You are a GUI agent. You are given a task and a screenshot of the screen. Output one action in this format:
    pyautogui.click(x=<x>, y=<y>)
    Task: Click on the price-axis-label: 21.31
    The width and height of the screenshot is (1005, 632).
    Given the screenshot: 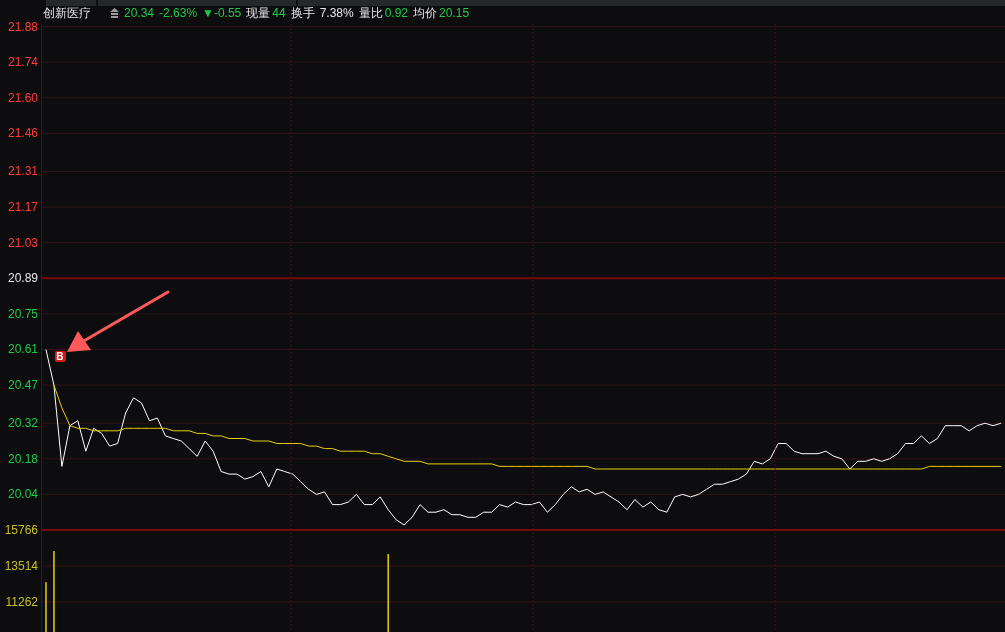 What is the action you would take?
    pyautogui.click(x=22, y=171)
    